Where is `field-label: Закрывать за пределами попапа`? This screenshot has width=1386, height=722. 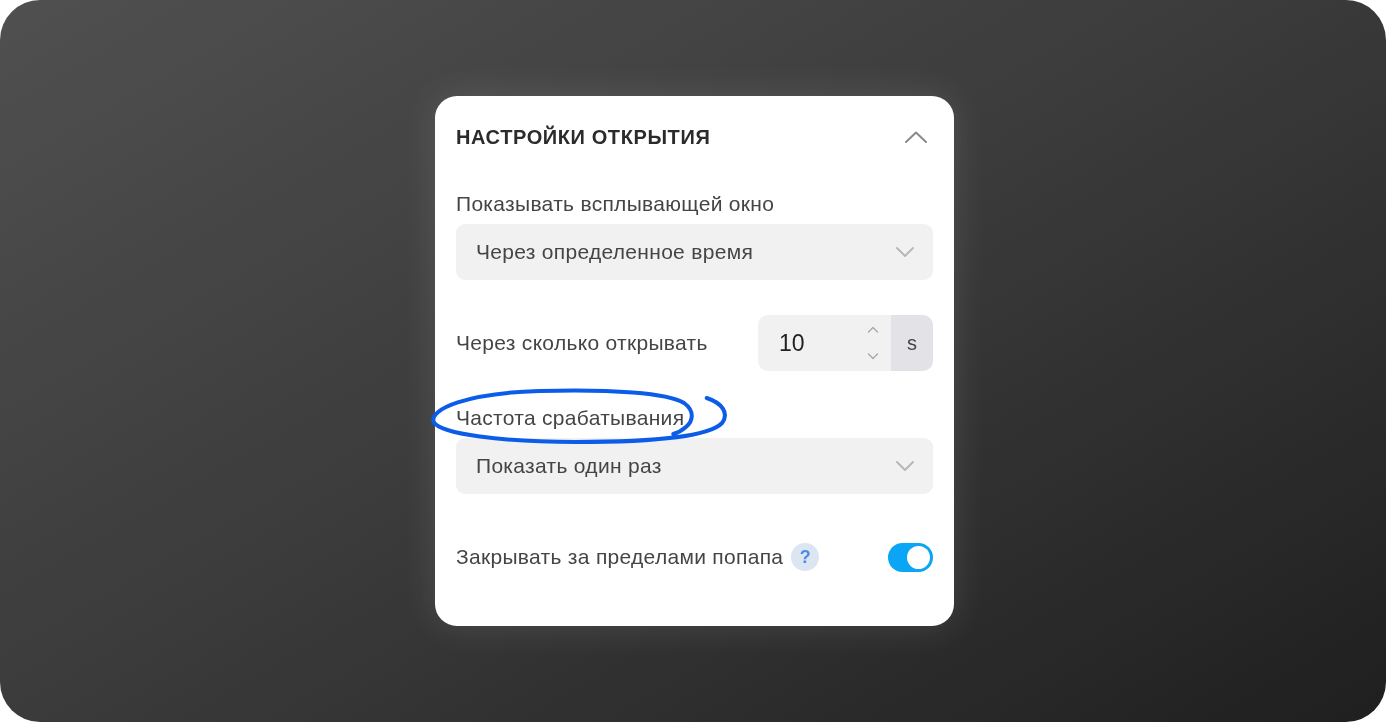 field-label: Закрывать за пределами попапа is located at coordinates (620, 557).